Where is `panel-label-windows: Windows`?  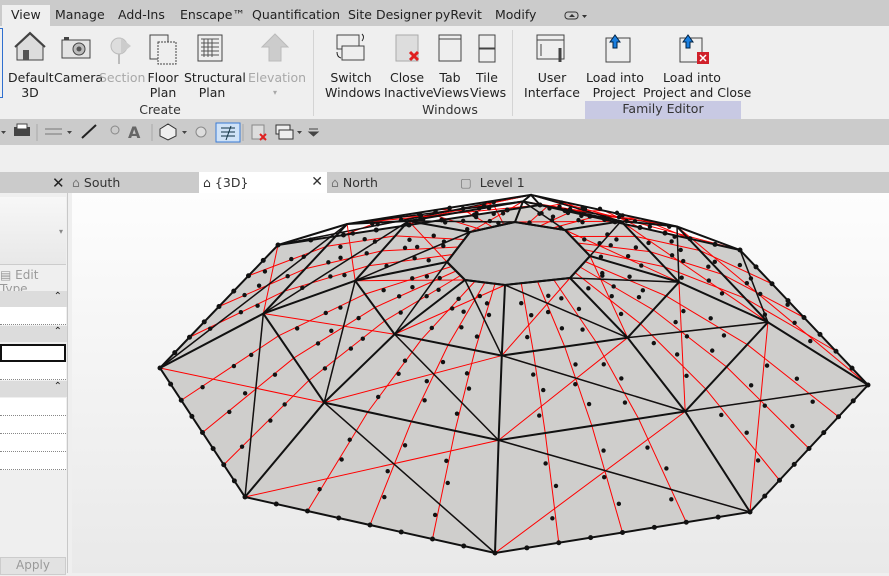 panel-label-windows: Windows is located at coordinates (450, 109).